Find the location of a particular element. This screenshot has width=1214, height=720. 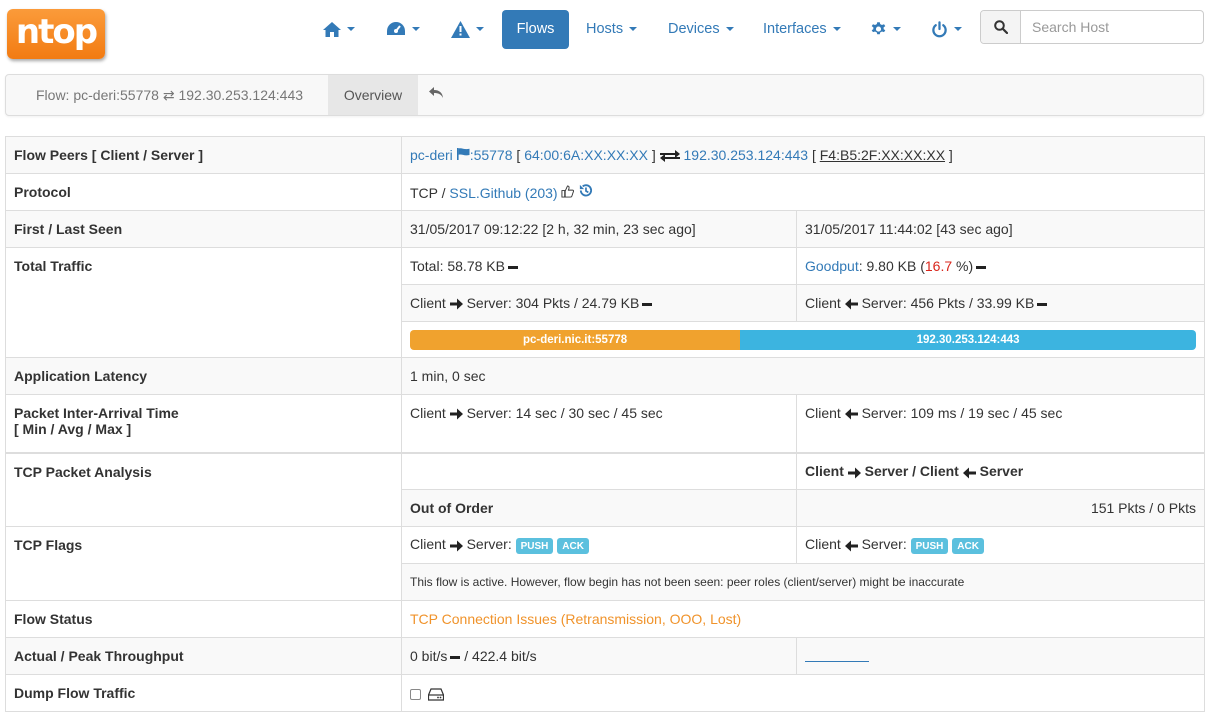

dashboard-icon is located at coordinates (396, 29).